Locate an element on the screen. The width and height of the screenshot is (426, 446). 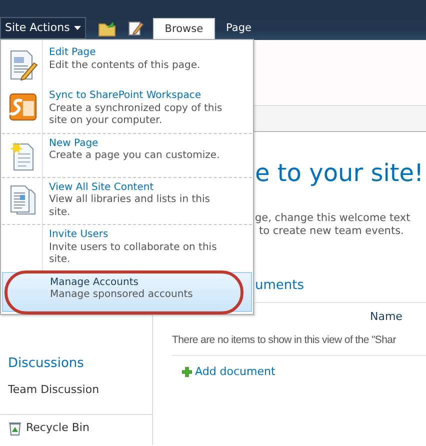
ribbon-tab: Page is located at coordinates (238, 29).